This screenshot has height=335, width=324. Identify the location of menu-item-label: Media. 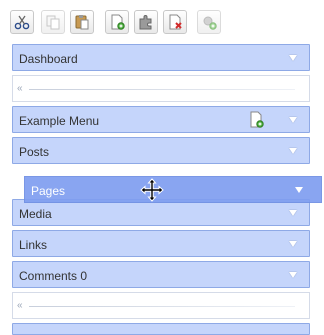
(35, 214).